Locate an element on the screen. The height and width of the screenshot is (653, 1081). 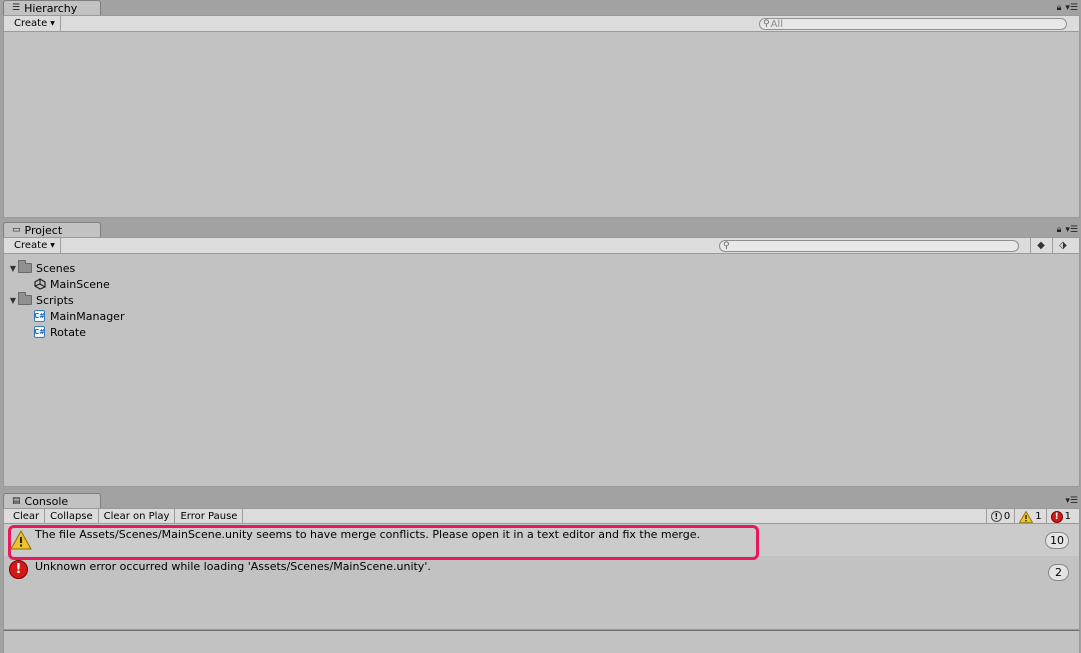
tree-label: MainScene is located at coordinates (80, 284).